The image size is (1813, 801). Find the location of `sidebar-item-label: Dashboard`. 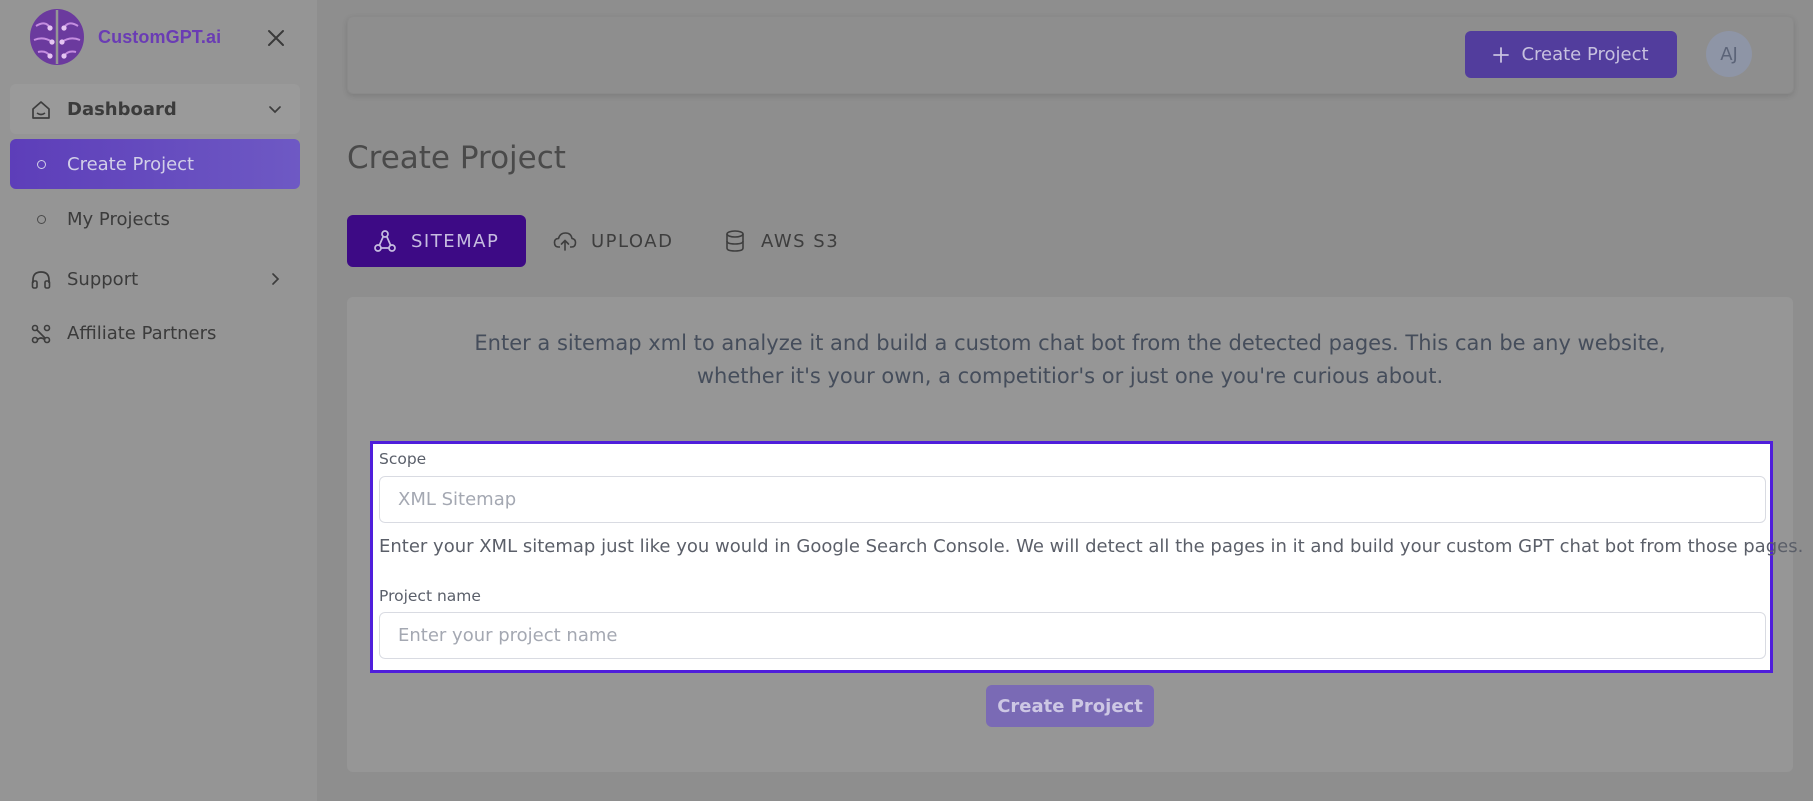

sidebar-item-label: Dashboard is located at coordinates (122, 109).